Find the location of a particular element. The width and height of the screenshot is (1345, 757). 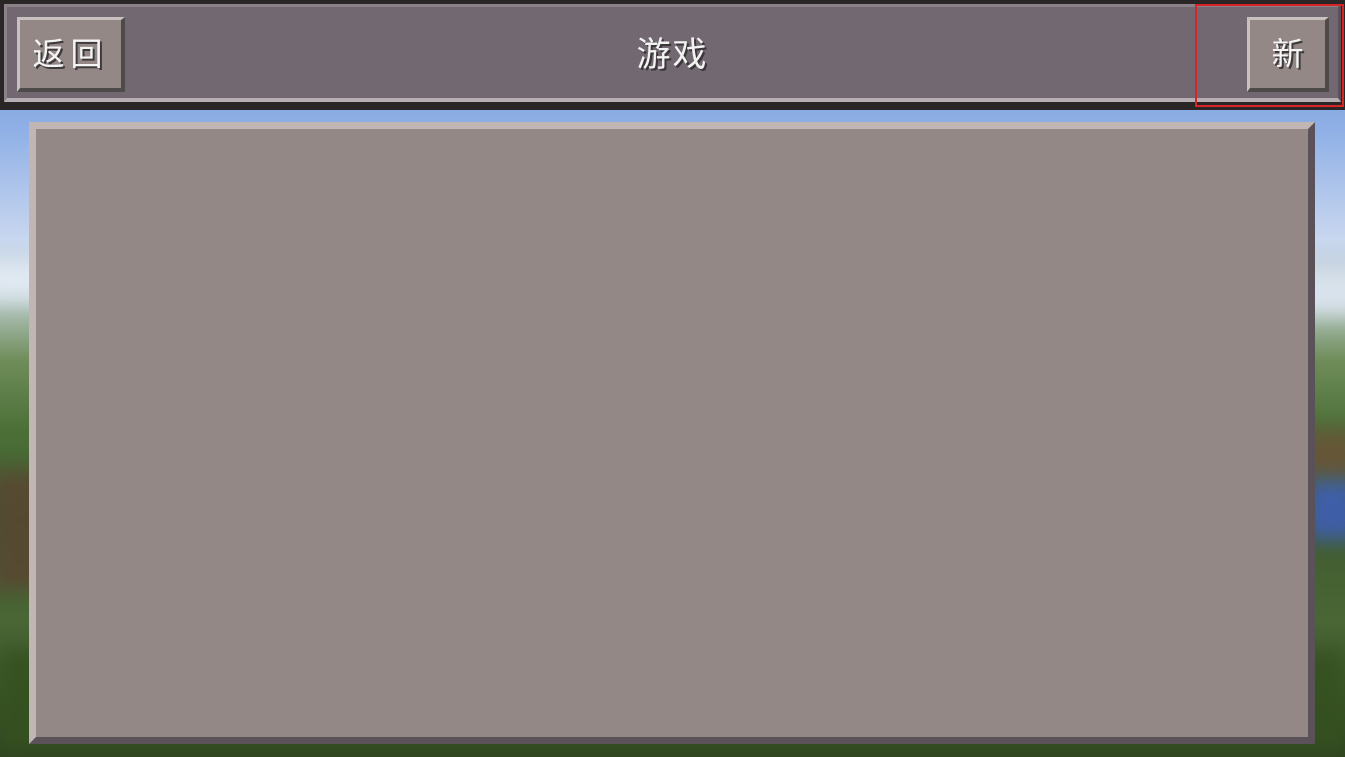

top-bar: 游戏 返回 新 is located at coordinates (672, 55).